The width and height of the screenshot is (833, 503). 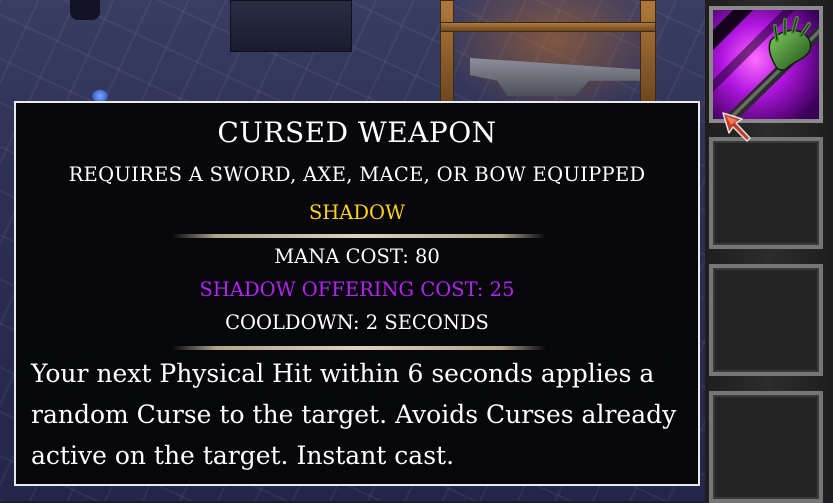 What do you see at coordinates (357, 132) in the screenshot?
I see `tooltip-title: CURSED WEAPON` at bounding box center [357, 132].